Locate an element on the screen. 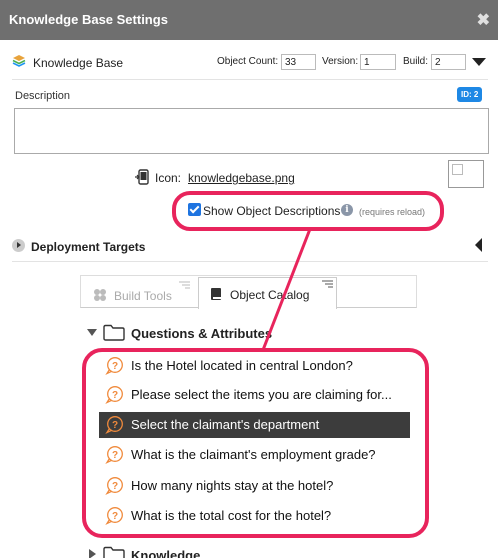 The height and width of the screenshot is (558, 498). deployment-targets-label: Deployment Targets is located at coordinates (88, 247).